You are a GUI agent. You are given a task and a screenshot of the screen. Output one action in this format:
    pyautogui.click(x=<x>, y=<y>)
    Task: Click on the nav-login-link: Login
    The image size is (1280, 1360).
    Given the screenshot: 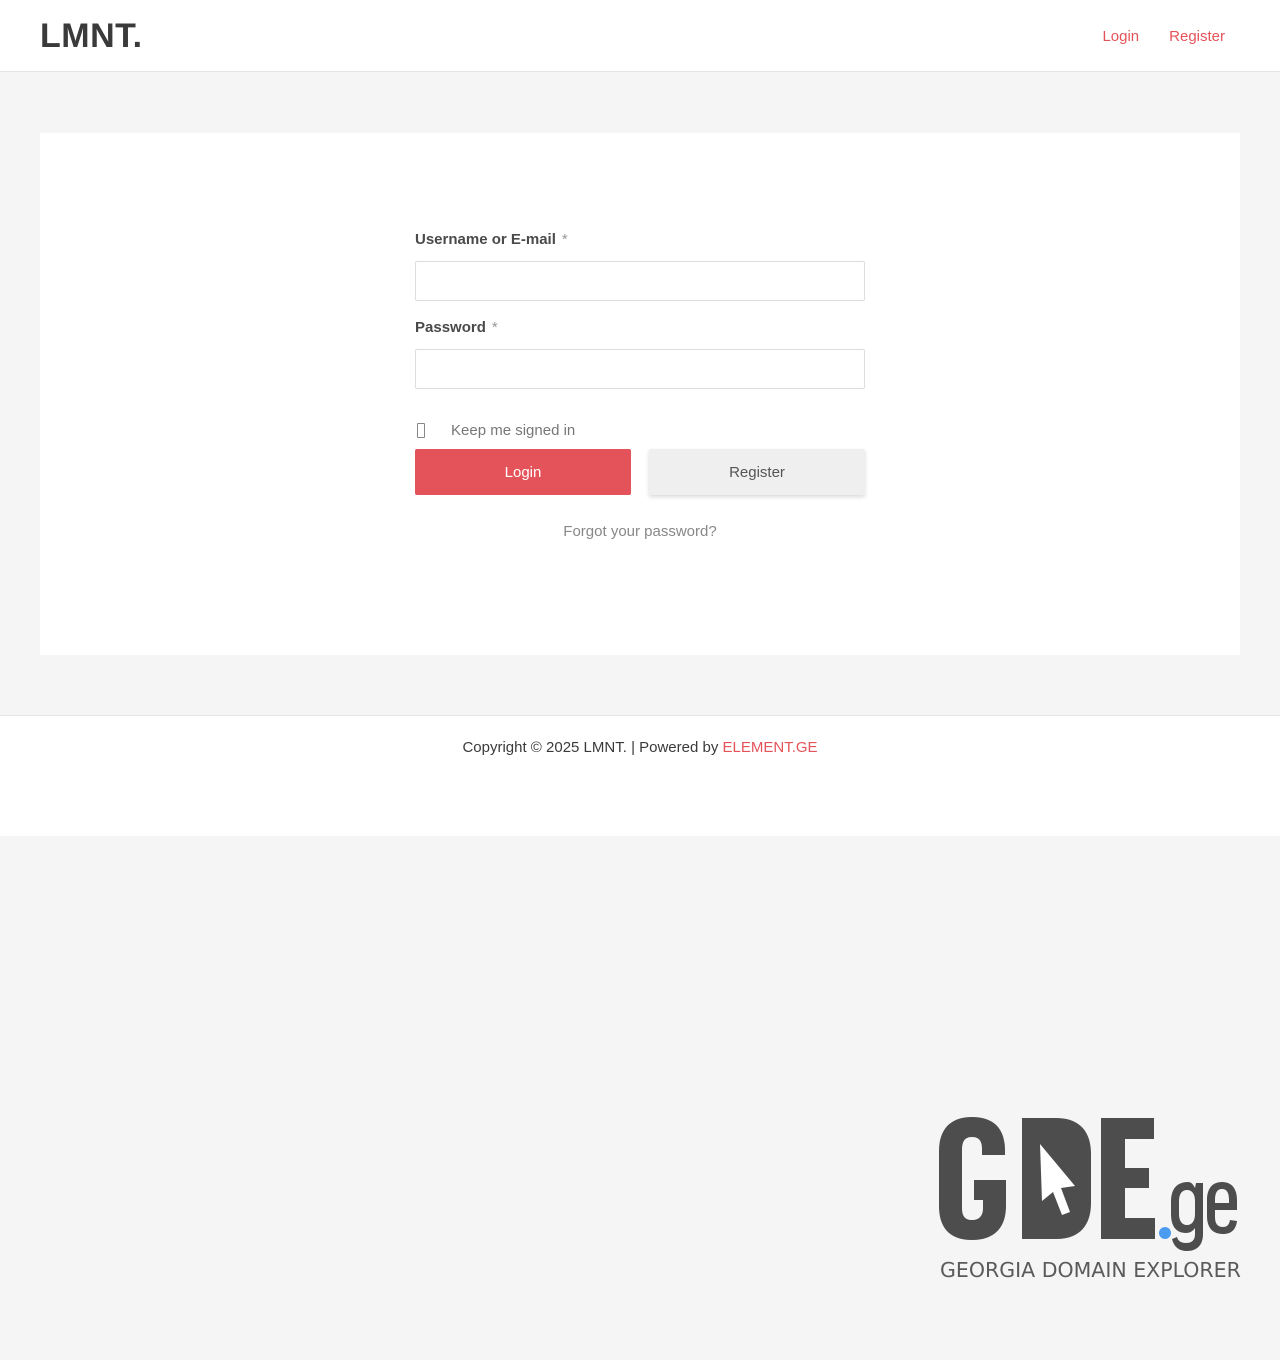 What is the action you would take?
    pyautogui.click(x=1120, y=36)
    